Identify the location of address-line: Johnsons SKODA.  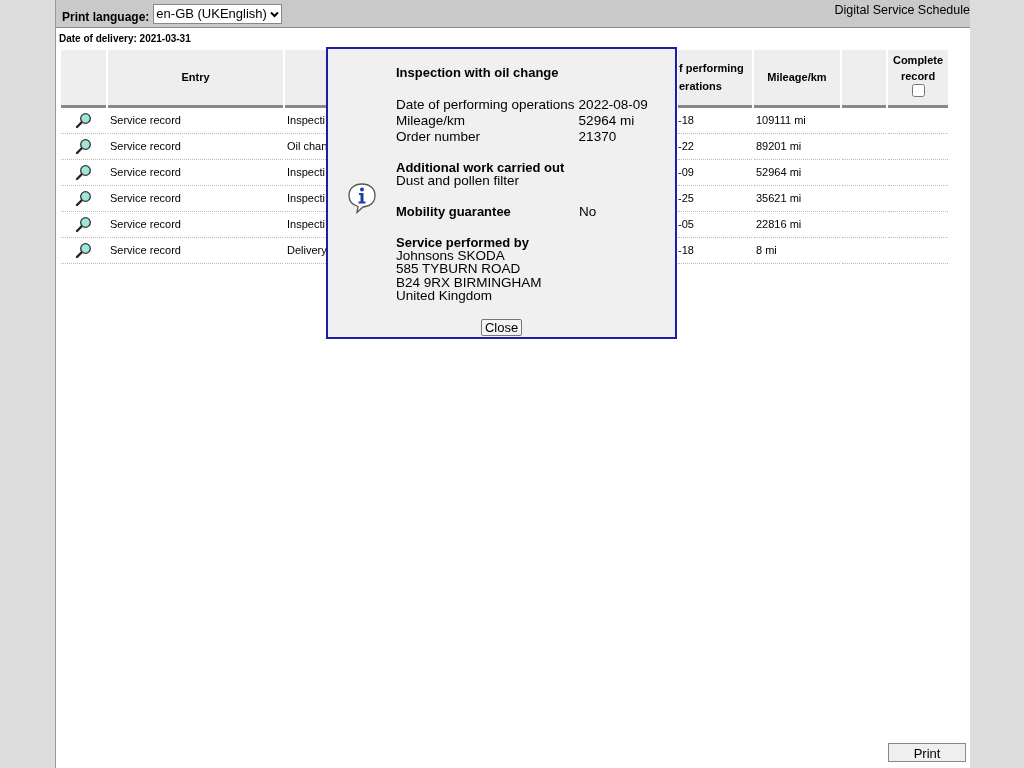
(450, 255).